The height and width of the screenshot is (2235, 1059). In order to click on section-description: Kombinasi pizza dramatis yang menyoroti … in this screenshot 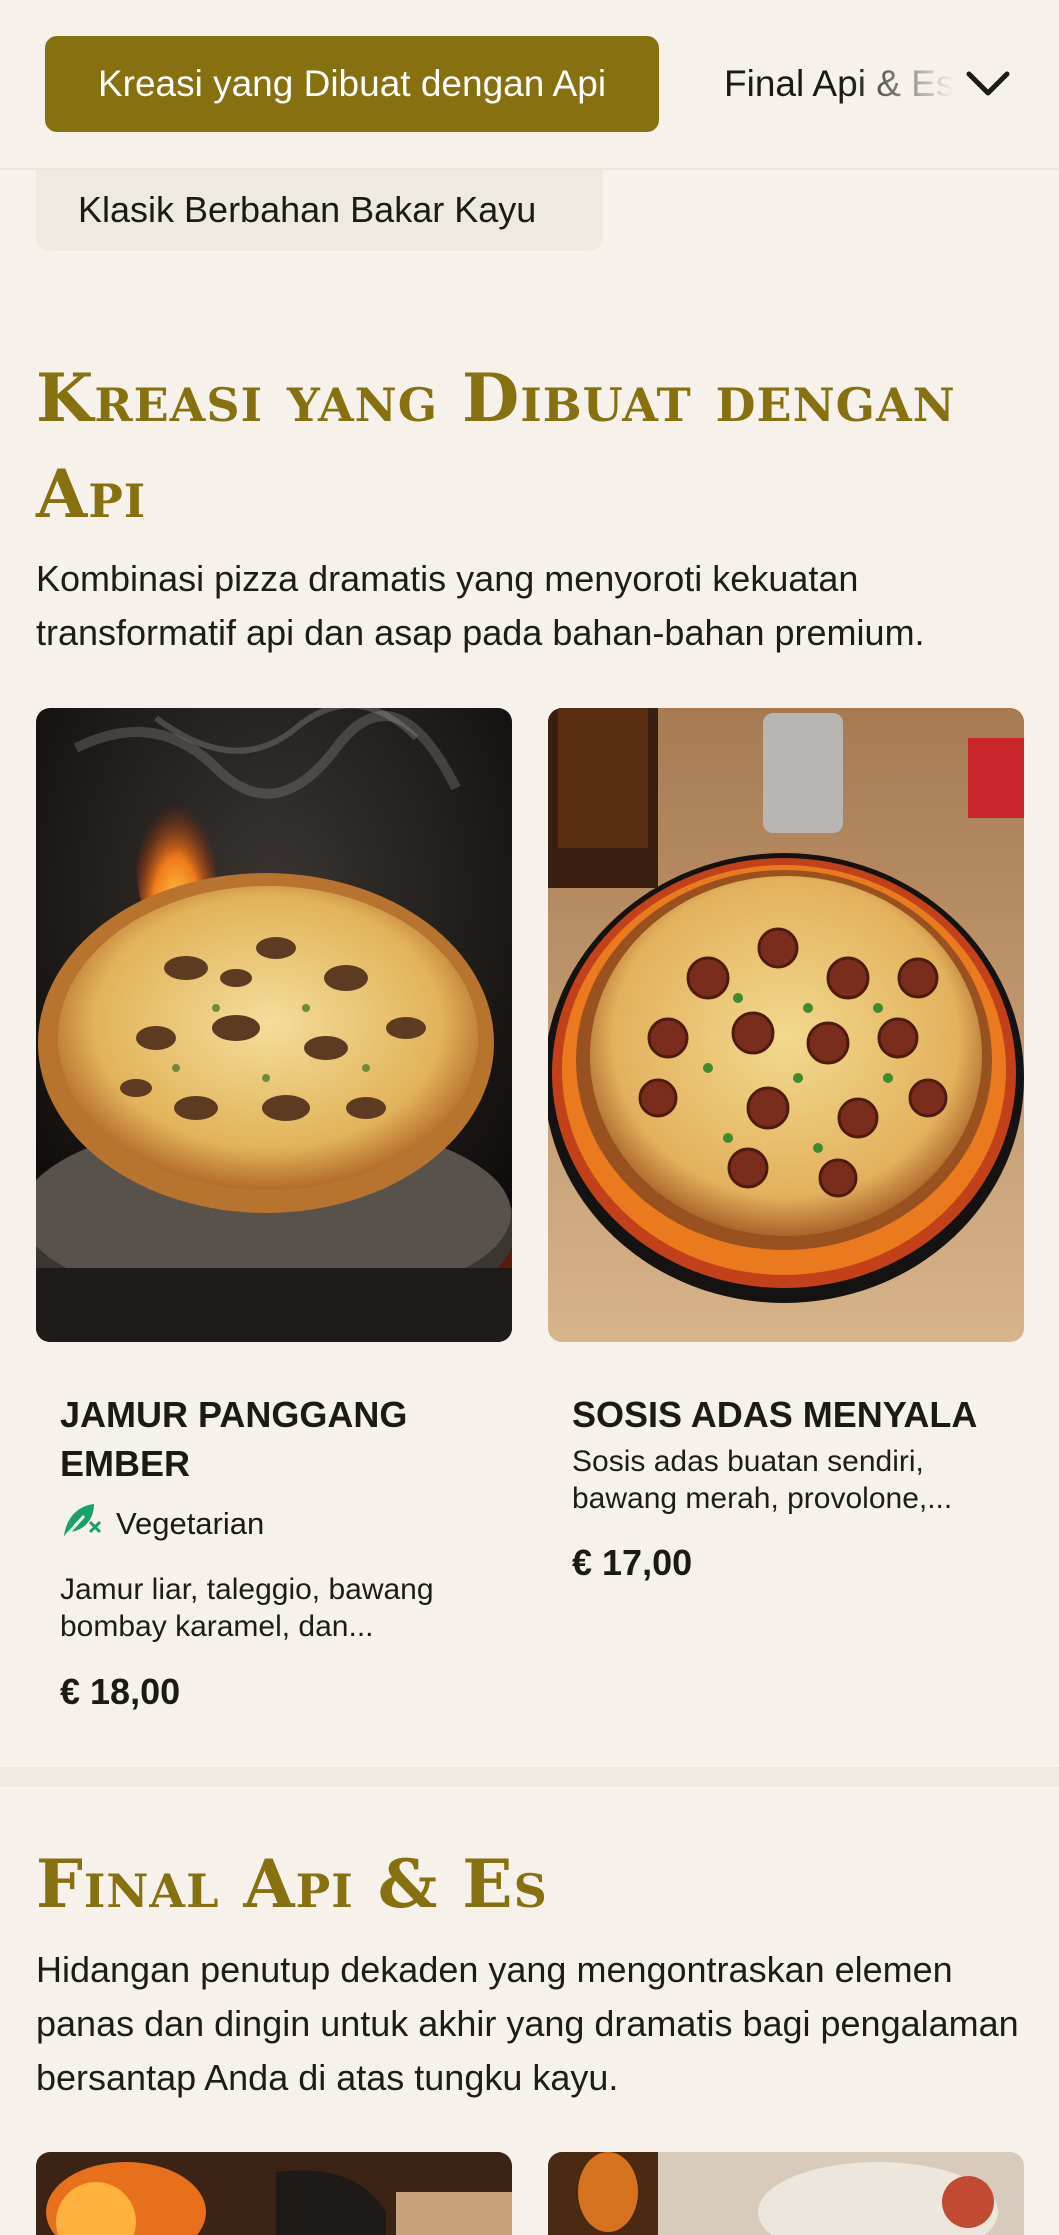, I will do `click(480, 605)`.